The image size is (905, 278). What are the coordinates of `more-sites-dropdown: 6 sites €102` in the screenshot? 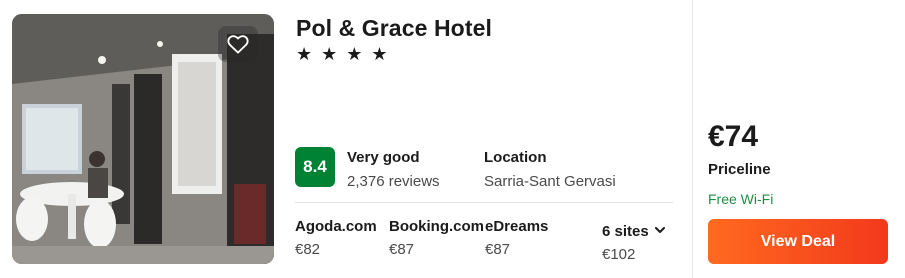 It's located at (633, 242).